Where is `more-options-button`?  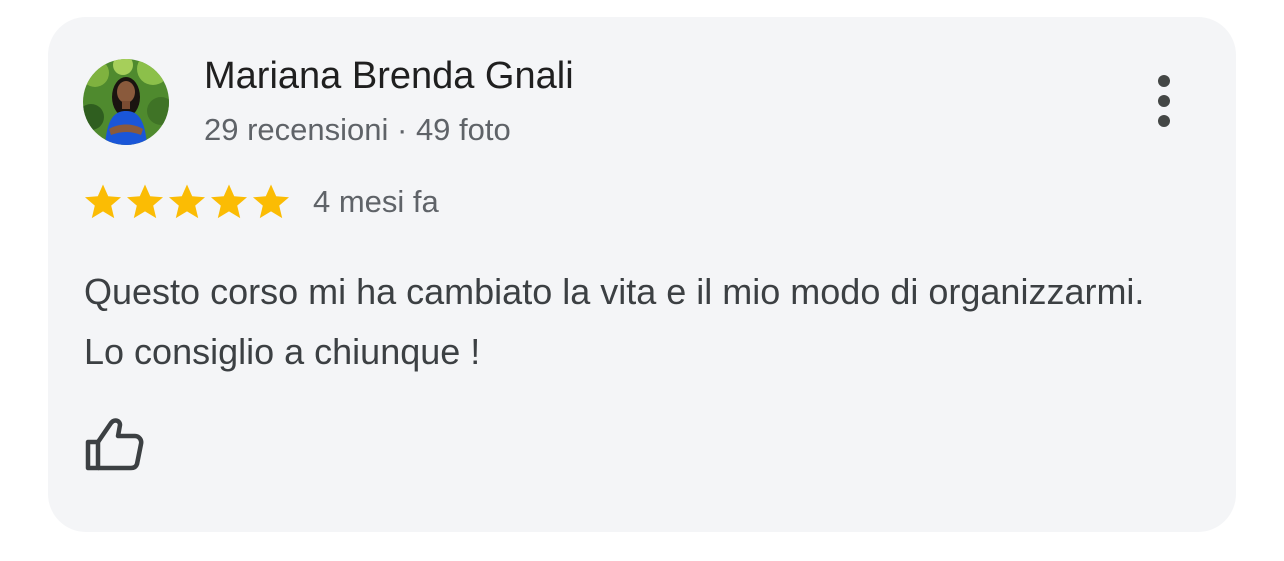
more-options-button is located at coordinates (1164, 101).